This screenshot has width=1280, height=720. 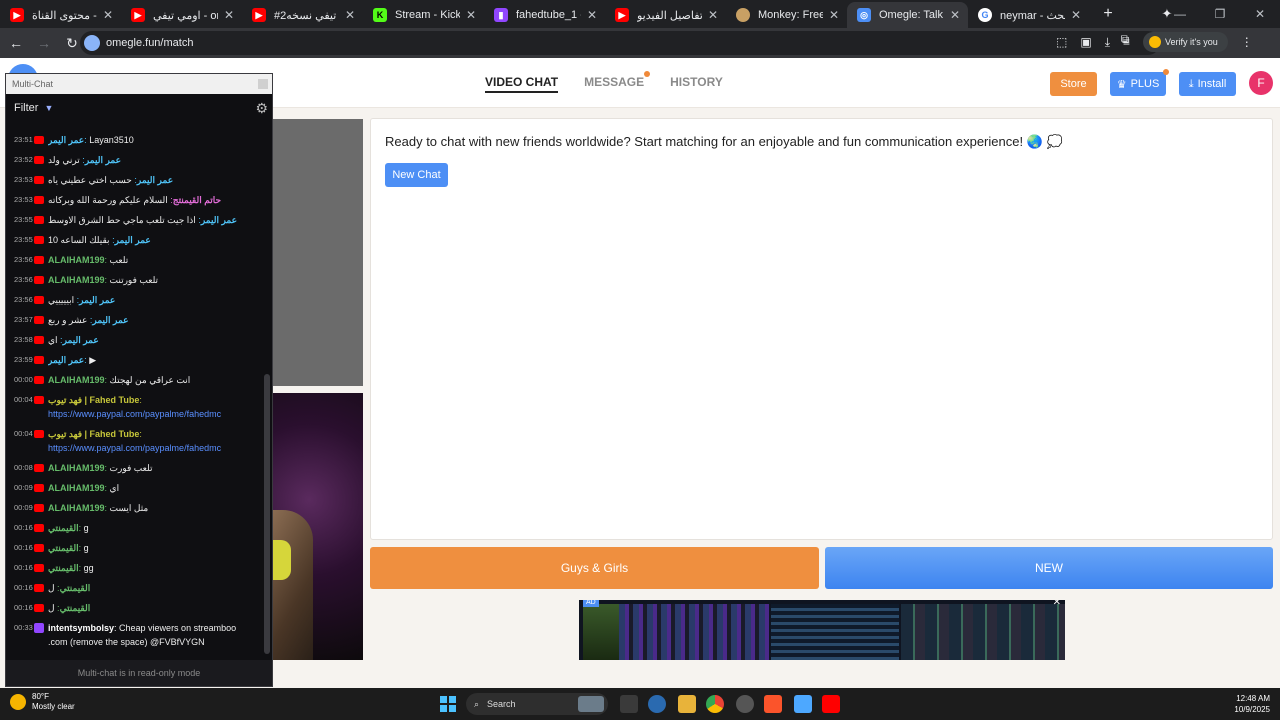 What do you see at coordinates (665, 15) in the screenshot?
I see `browser-tab: ▶ تفاصيل الفيديو - Studio ✕` at bounding box center [665, 15].